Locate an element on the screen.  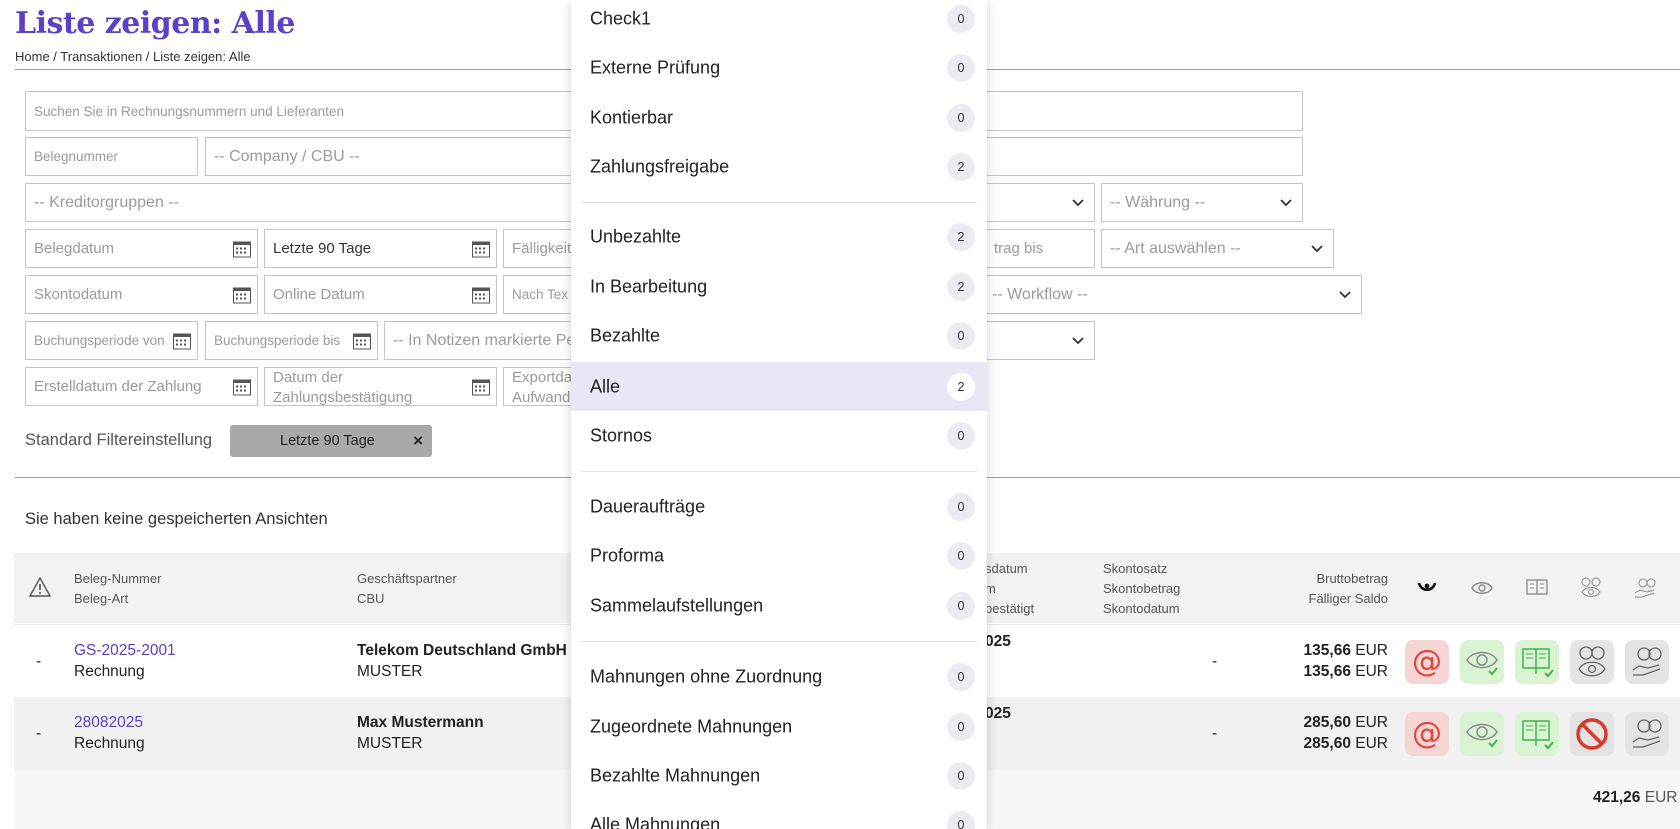
online-datum-input: Online Datum is located at coordinates (380, 294).